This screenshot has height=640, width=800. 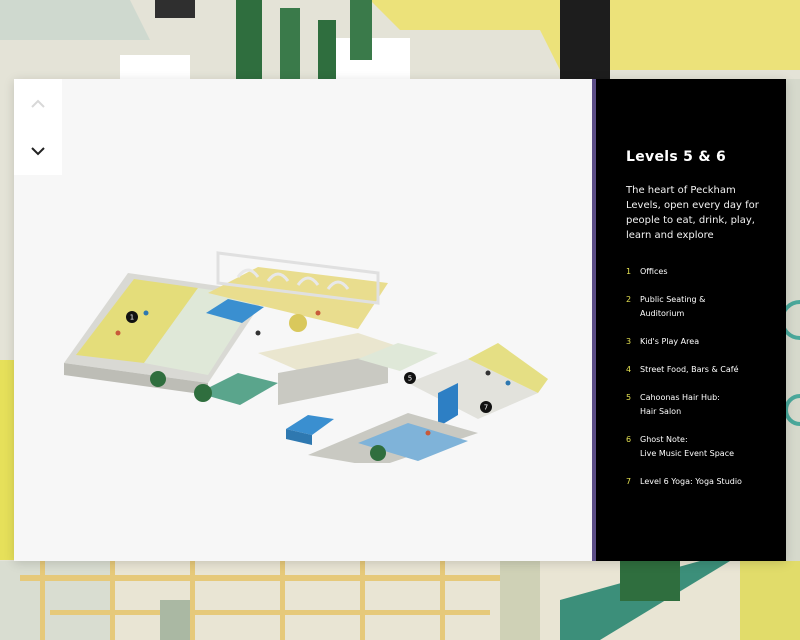 I want to click on level-navigation, so click(x=38, y=127).